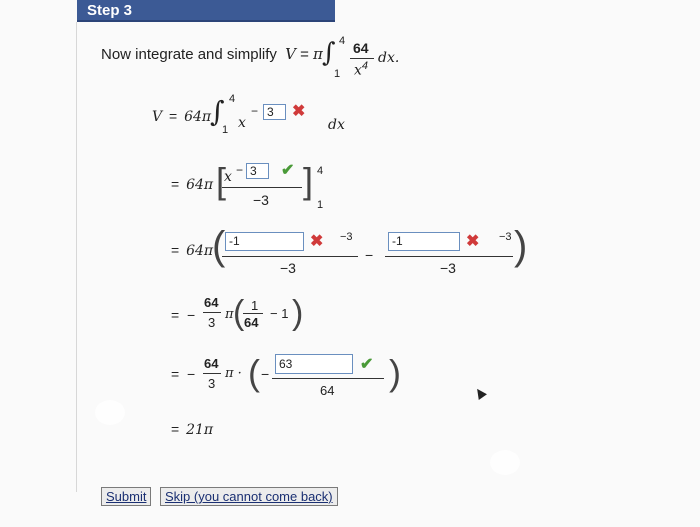  Describe the element at coordinates (298, 313) in the screenshot. I see `line4-right-paren: )` at that location.